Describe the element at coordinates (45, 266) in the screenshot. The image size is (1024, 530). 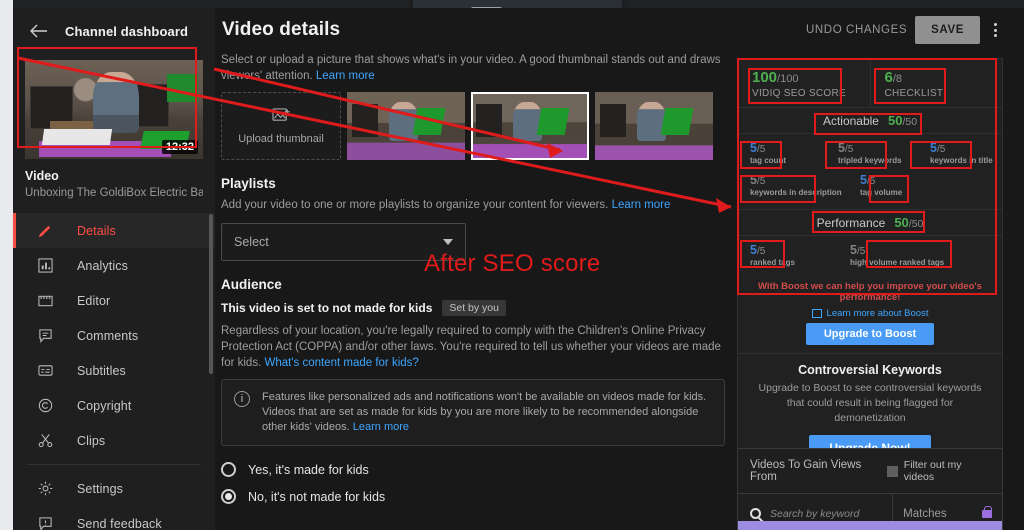
I see `bar-chart-icon` at that location.